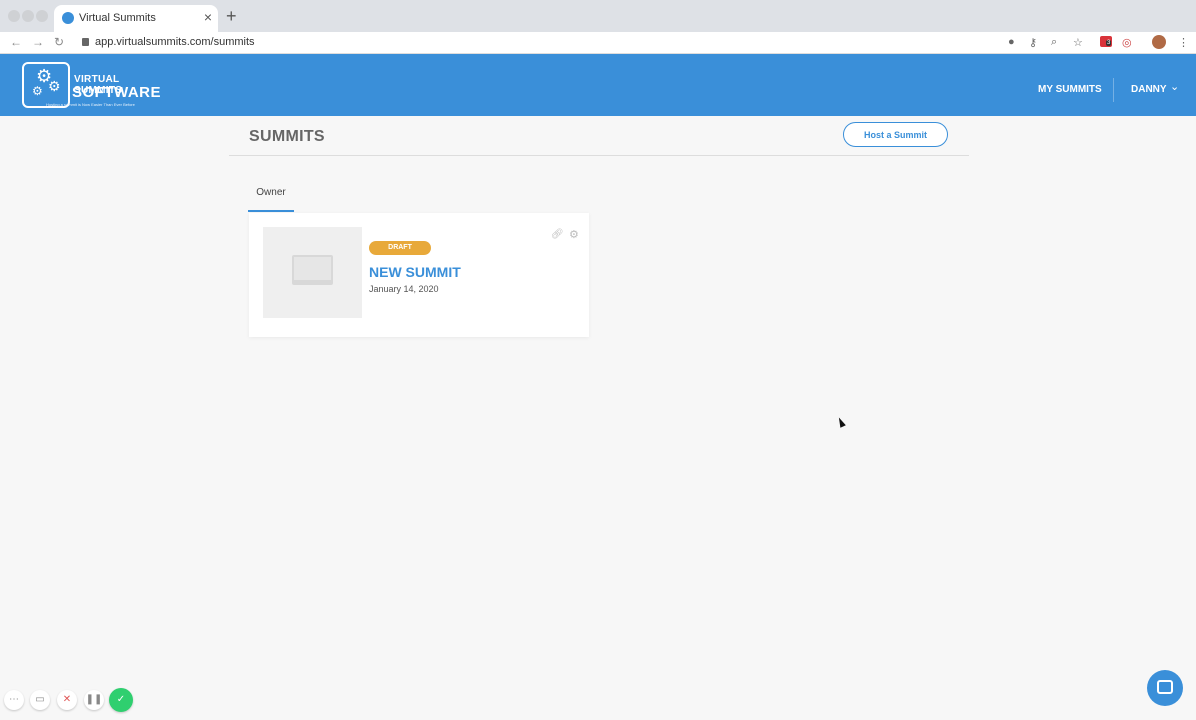 Image resolution: width=1196 pixels, height=720 pixels. Describe the element at coordinates (67, 700) in the screenshot. I see `cancel-recording-icon: ✕` at that location.